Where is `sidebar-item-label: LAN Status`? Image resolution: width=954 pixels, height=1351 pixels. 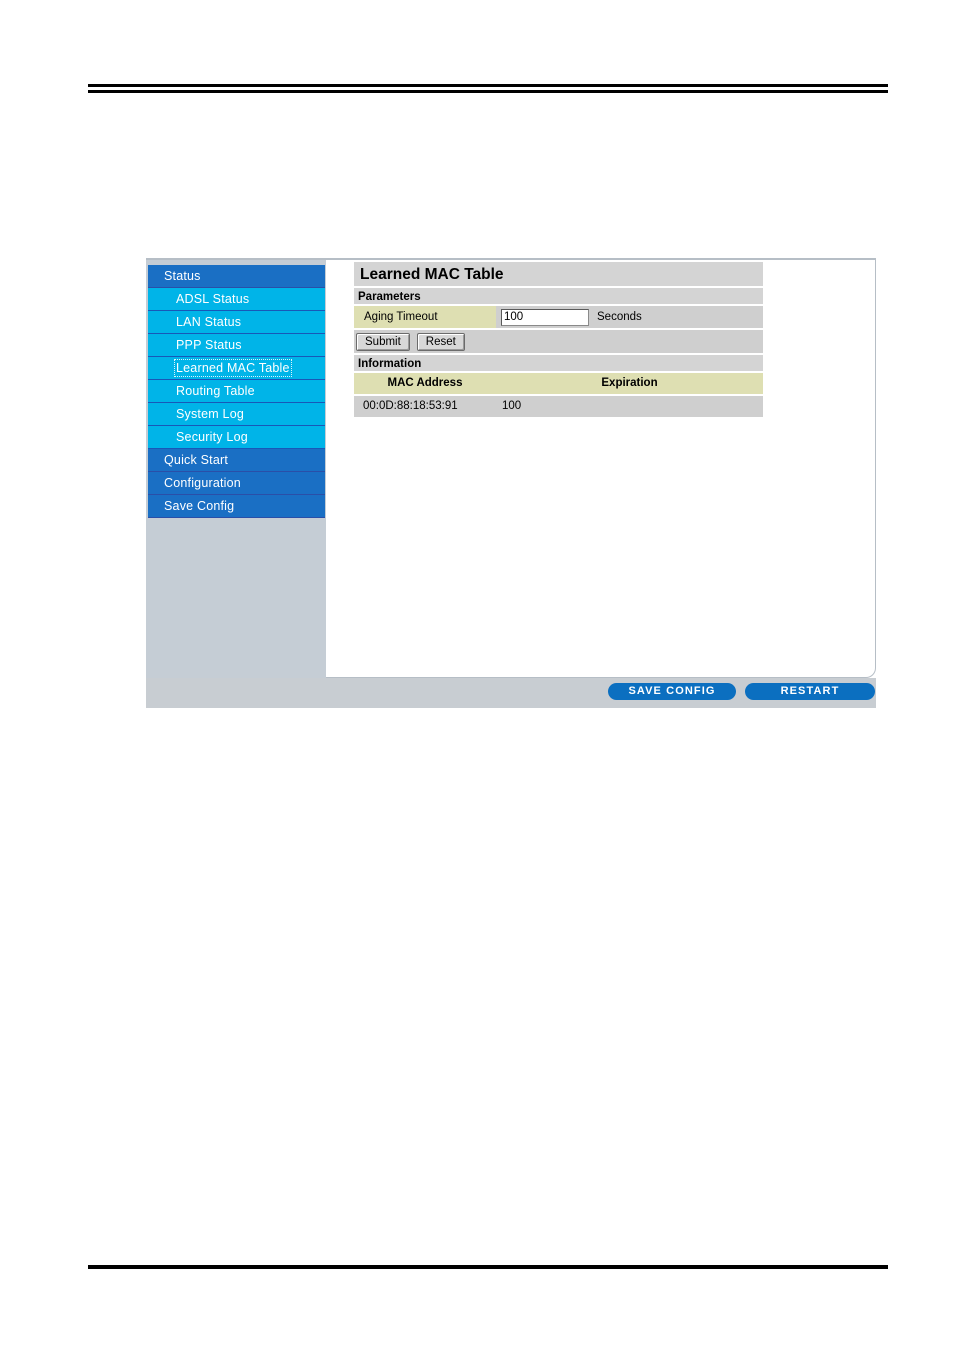 sidebar-item-label: LAN Status is located at coordinates (209, 322).